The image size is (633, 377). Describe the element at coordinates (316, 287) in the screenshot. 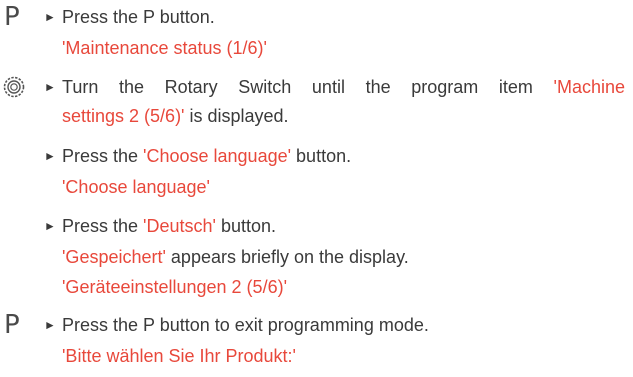

I see `display-row: 'Geräteeinstellungen 2 (5/6)'` at that location.